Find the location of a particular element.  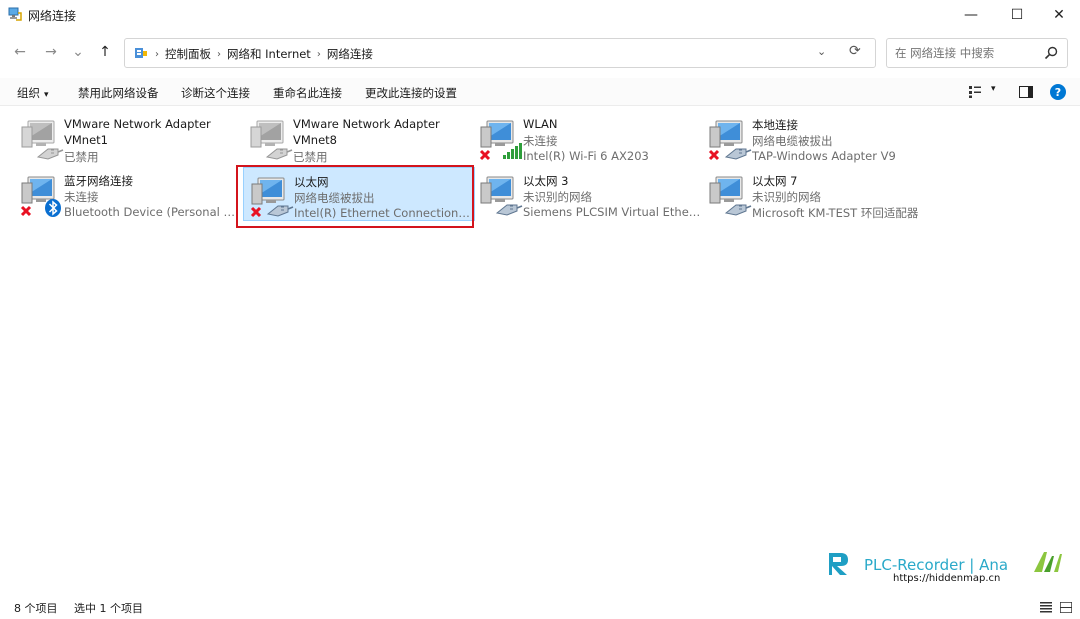

status-bar: 8 个项目 选中 1 个项目 is located at coordinates (540, 608).